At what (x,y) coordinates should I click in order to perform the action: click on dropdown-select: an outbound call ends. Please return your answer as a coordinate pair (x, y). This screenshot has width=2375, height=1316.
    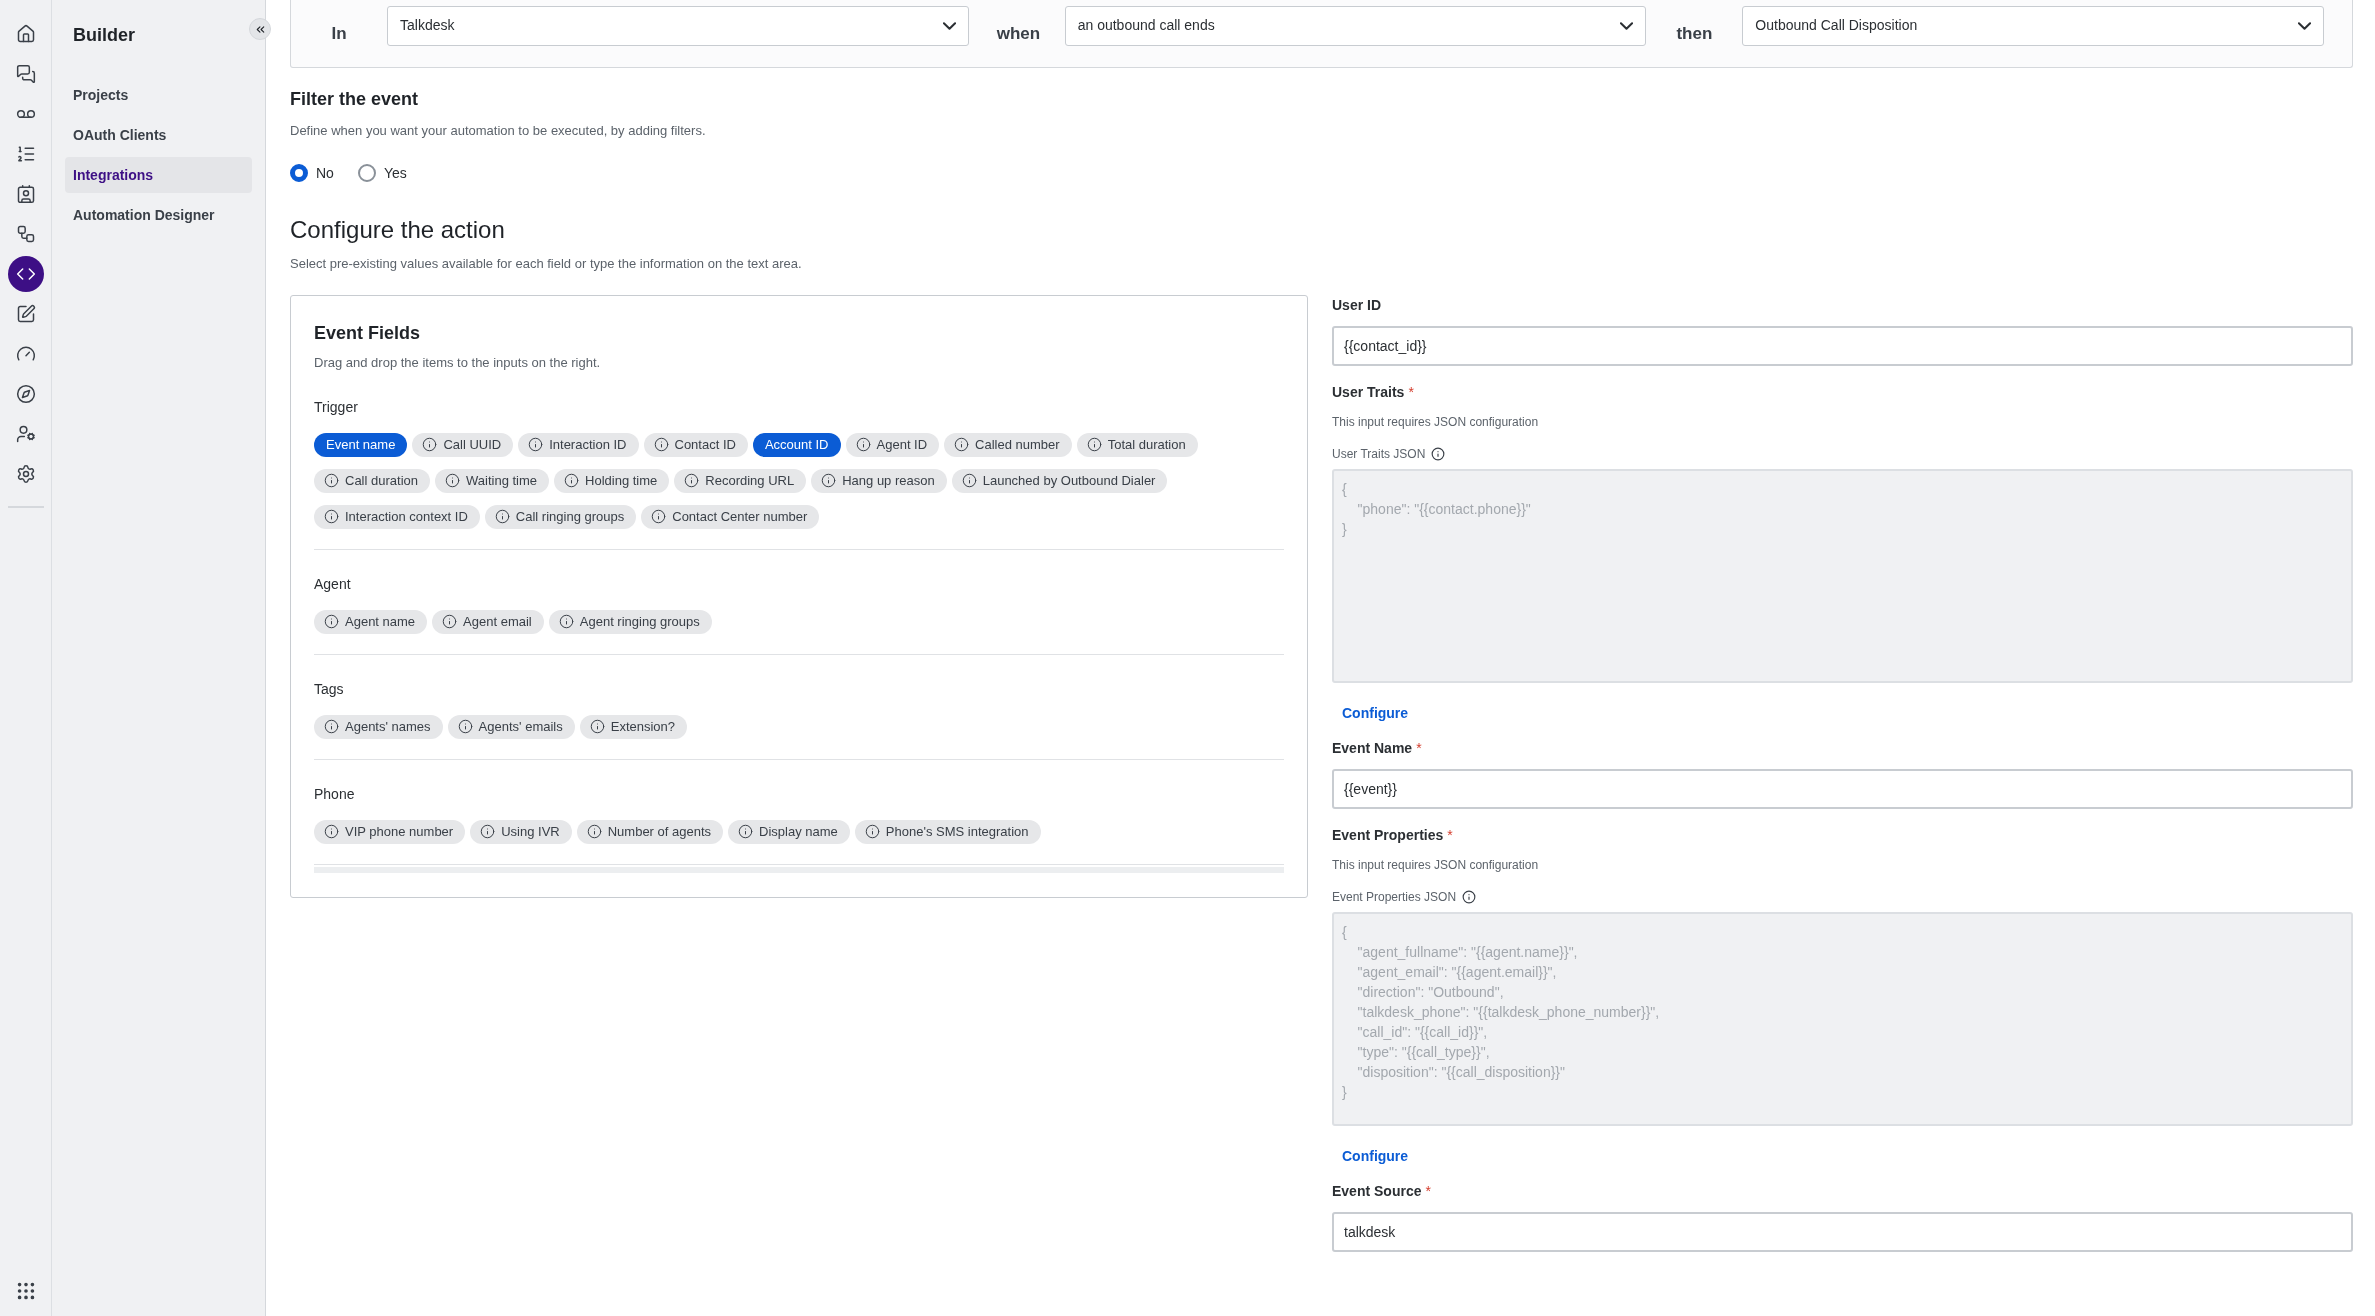
    Looking at the image, I should click on (1355, 25).